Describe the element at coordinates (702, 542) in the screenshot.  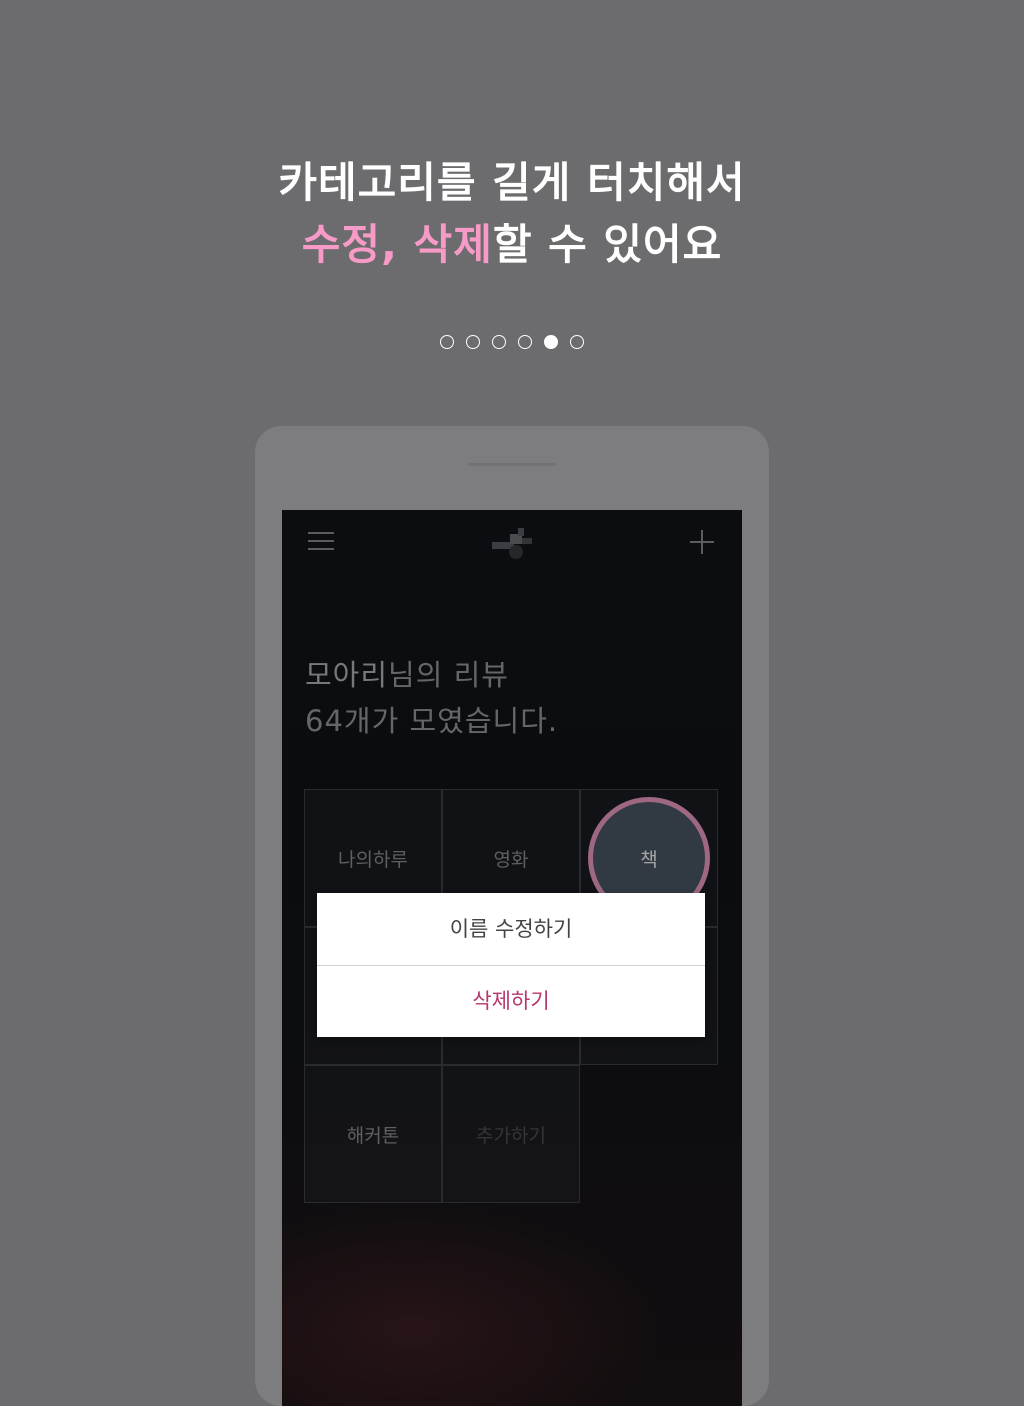
I see `plus-icon` at that location.